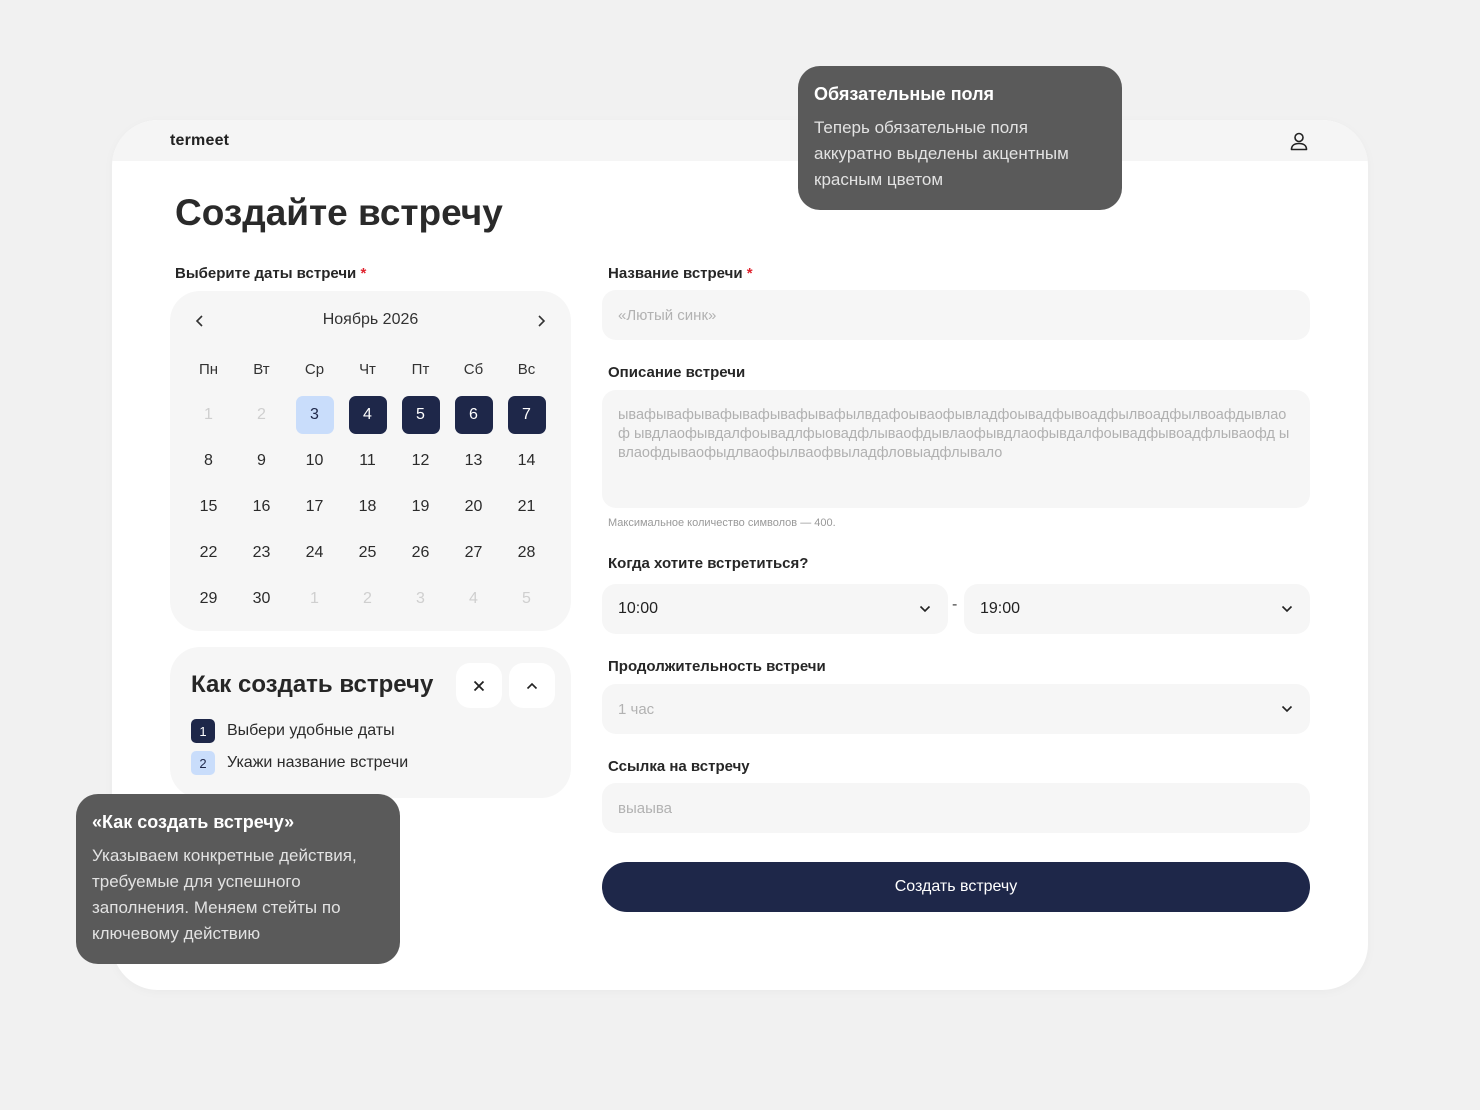 This screenshot has width=1480, height=1110. Describe the element at coordinates (473, 461) in the screenshot. I see `calendar-day: 13` at that location.